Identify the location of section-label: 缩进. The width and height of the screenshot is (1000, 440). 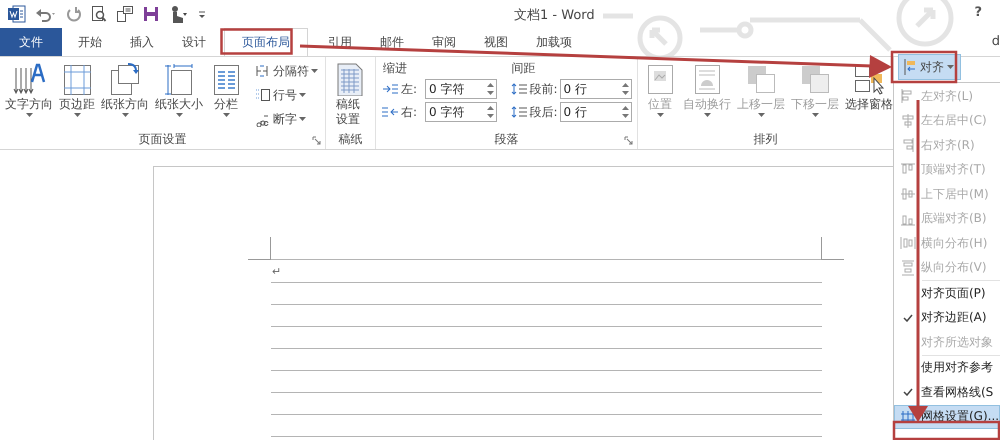
(395, 68).